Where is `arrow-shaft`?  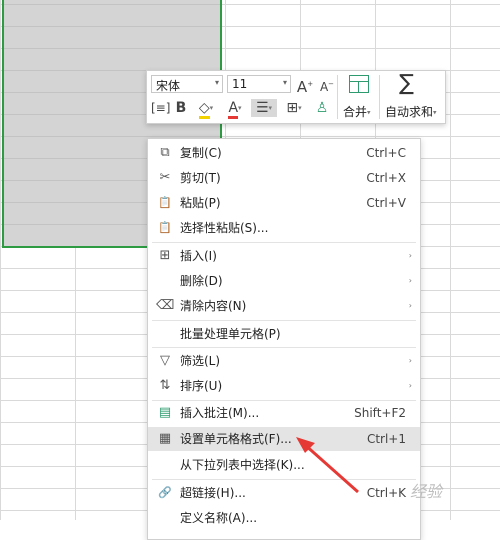
arrow-shaft is located at coordinates (331, 468).